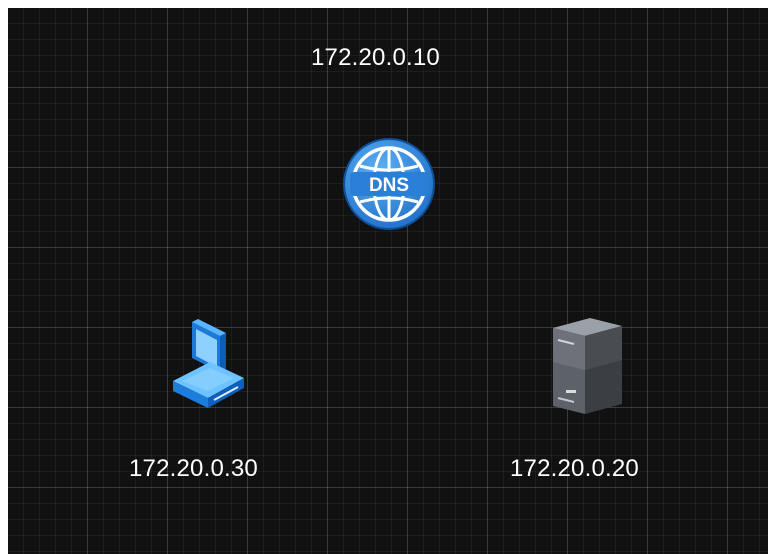 The width and height of the screenshot is (768, 554). I want to click on dns-badge-text: DNS, so click(389, 185).